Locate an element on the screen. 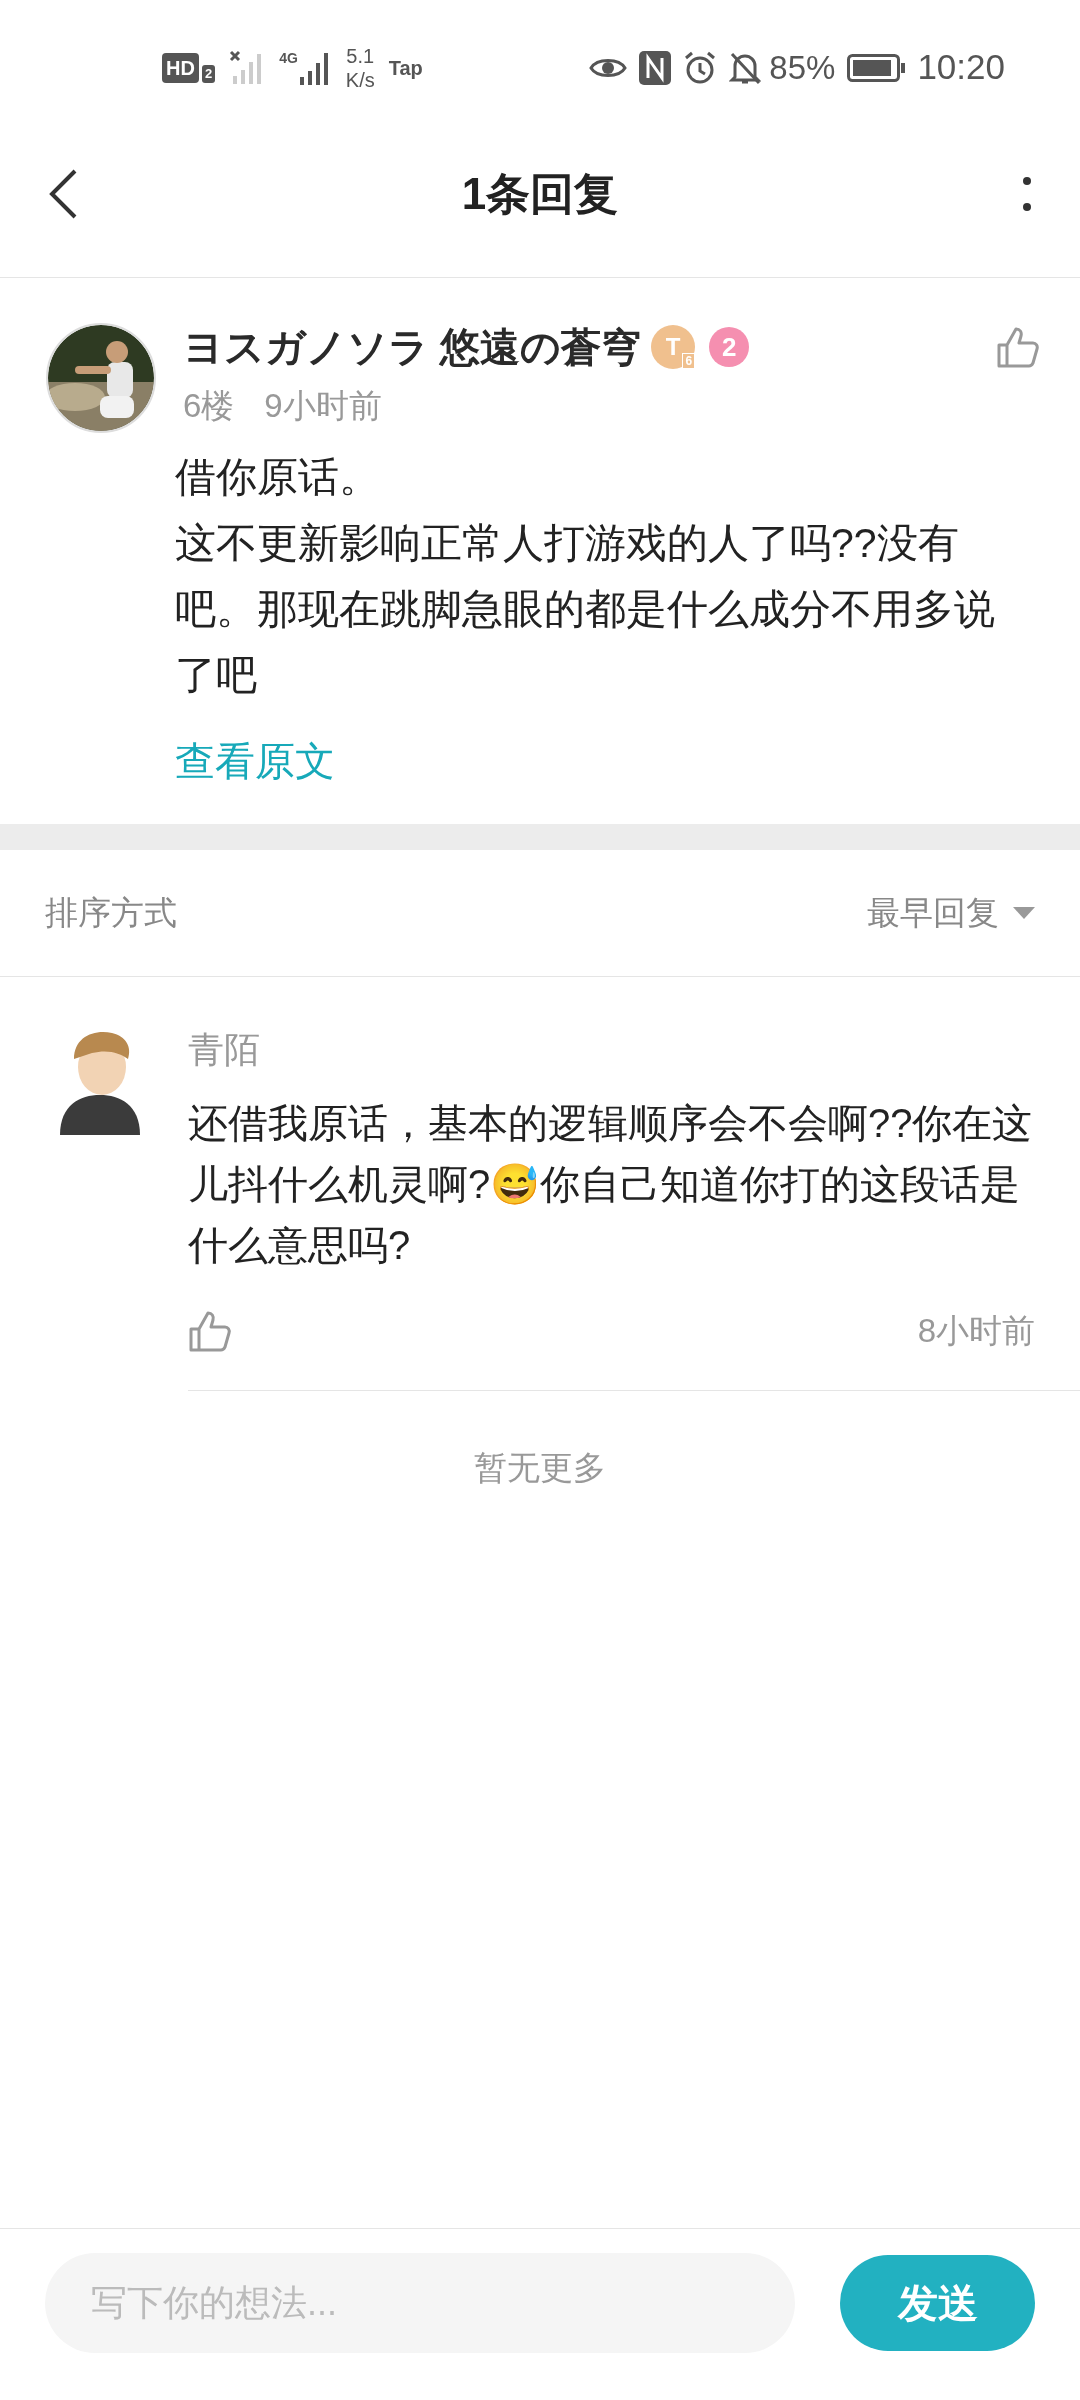 This screenshot has width=1080, height=2400. end-note: 暂无更多 is located at coordinates (540, 1467).